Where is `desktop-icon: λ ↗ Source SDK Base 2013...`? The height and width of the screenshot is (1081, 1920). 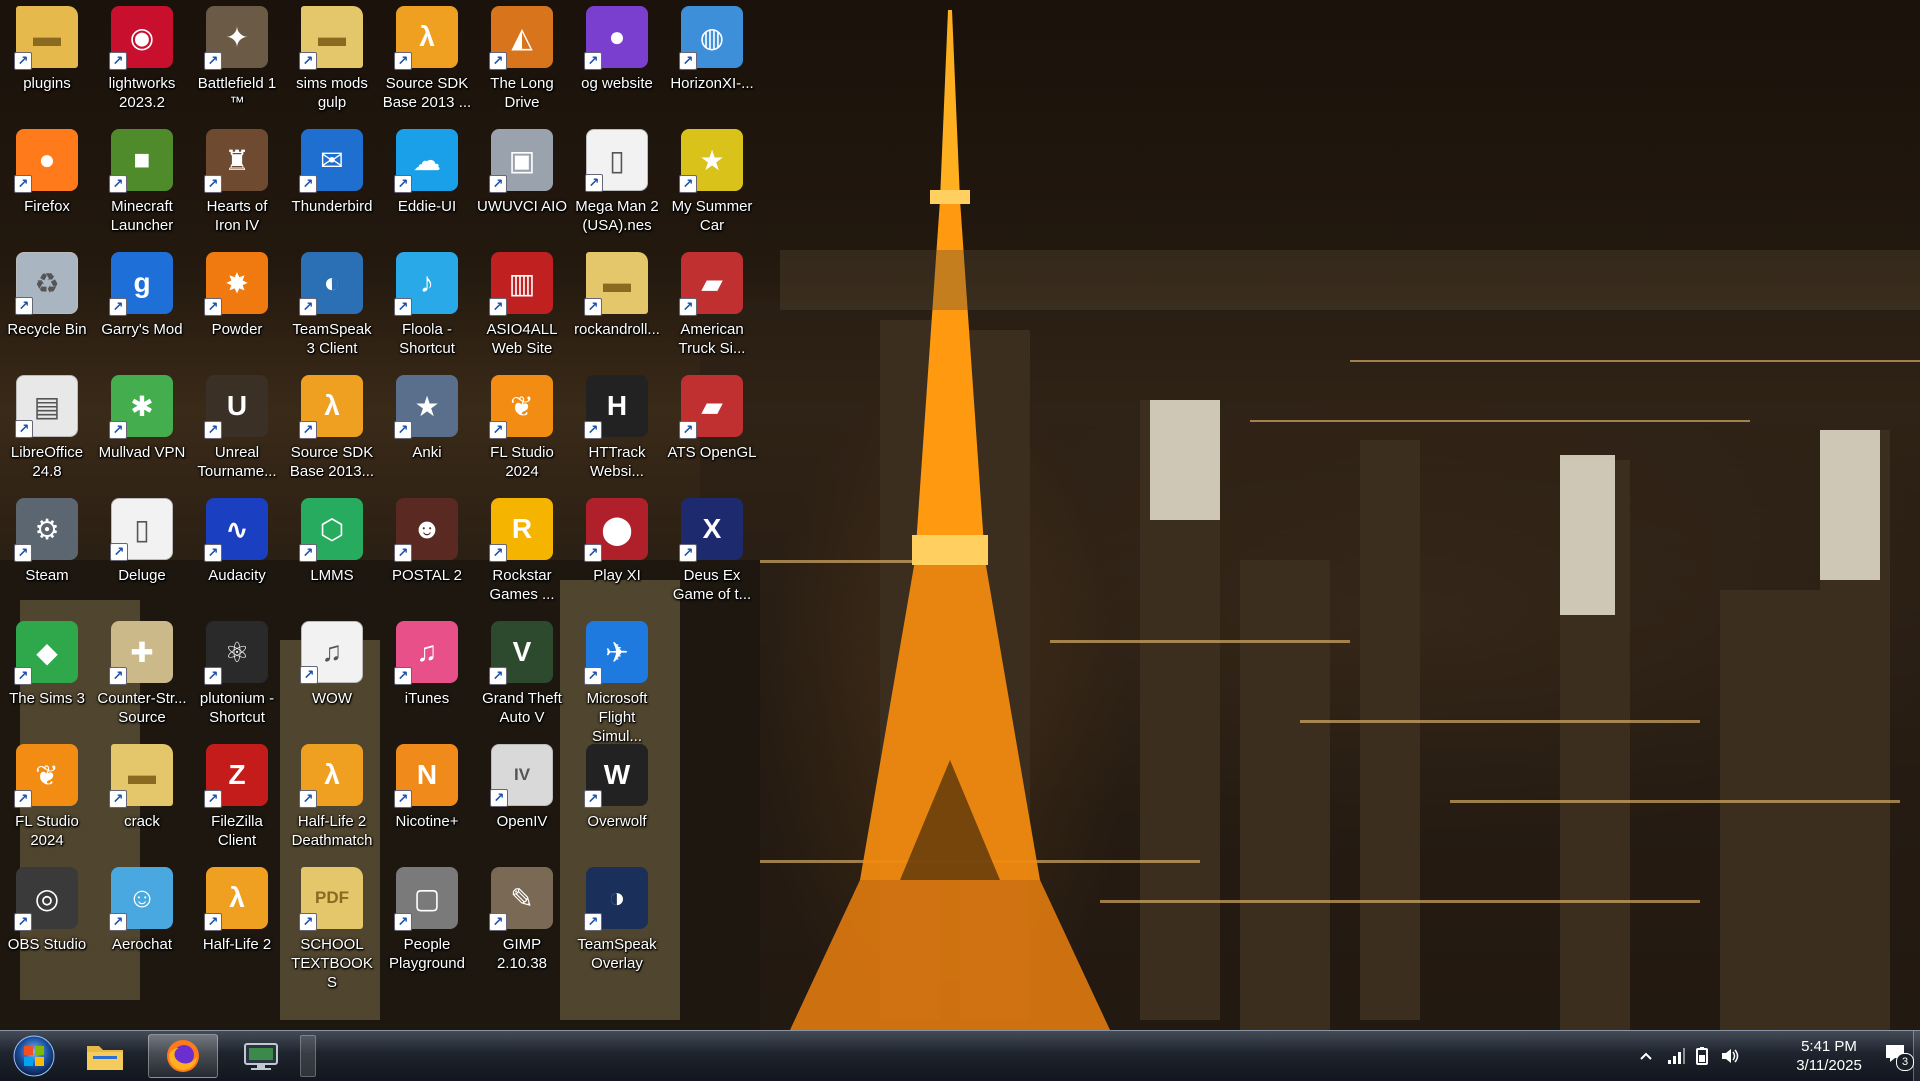 desktop-icon: λ ↗ Source SDK Base 2013... is located at coordinates (332, 428).